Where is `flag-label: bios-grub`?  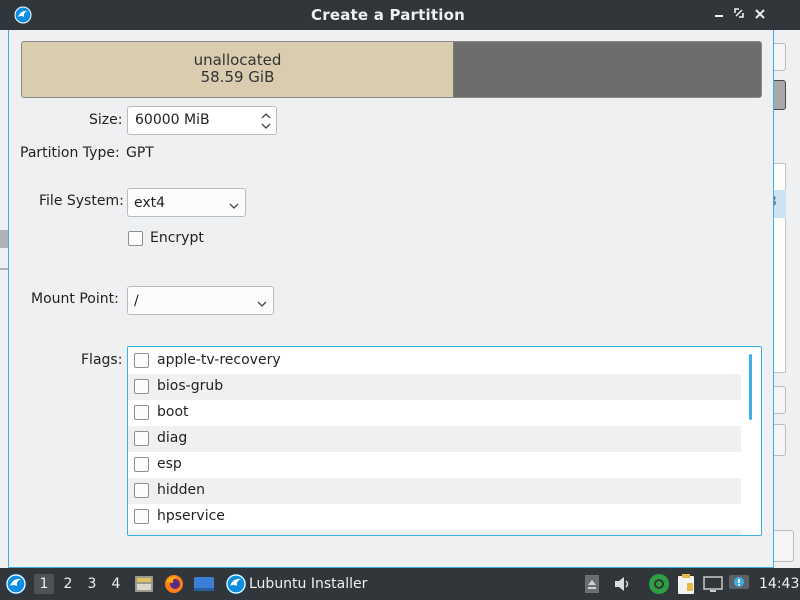 flag-label: bios-grub is located at coordinates (190, 386).